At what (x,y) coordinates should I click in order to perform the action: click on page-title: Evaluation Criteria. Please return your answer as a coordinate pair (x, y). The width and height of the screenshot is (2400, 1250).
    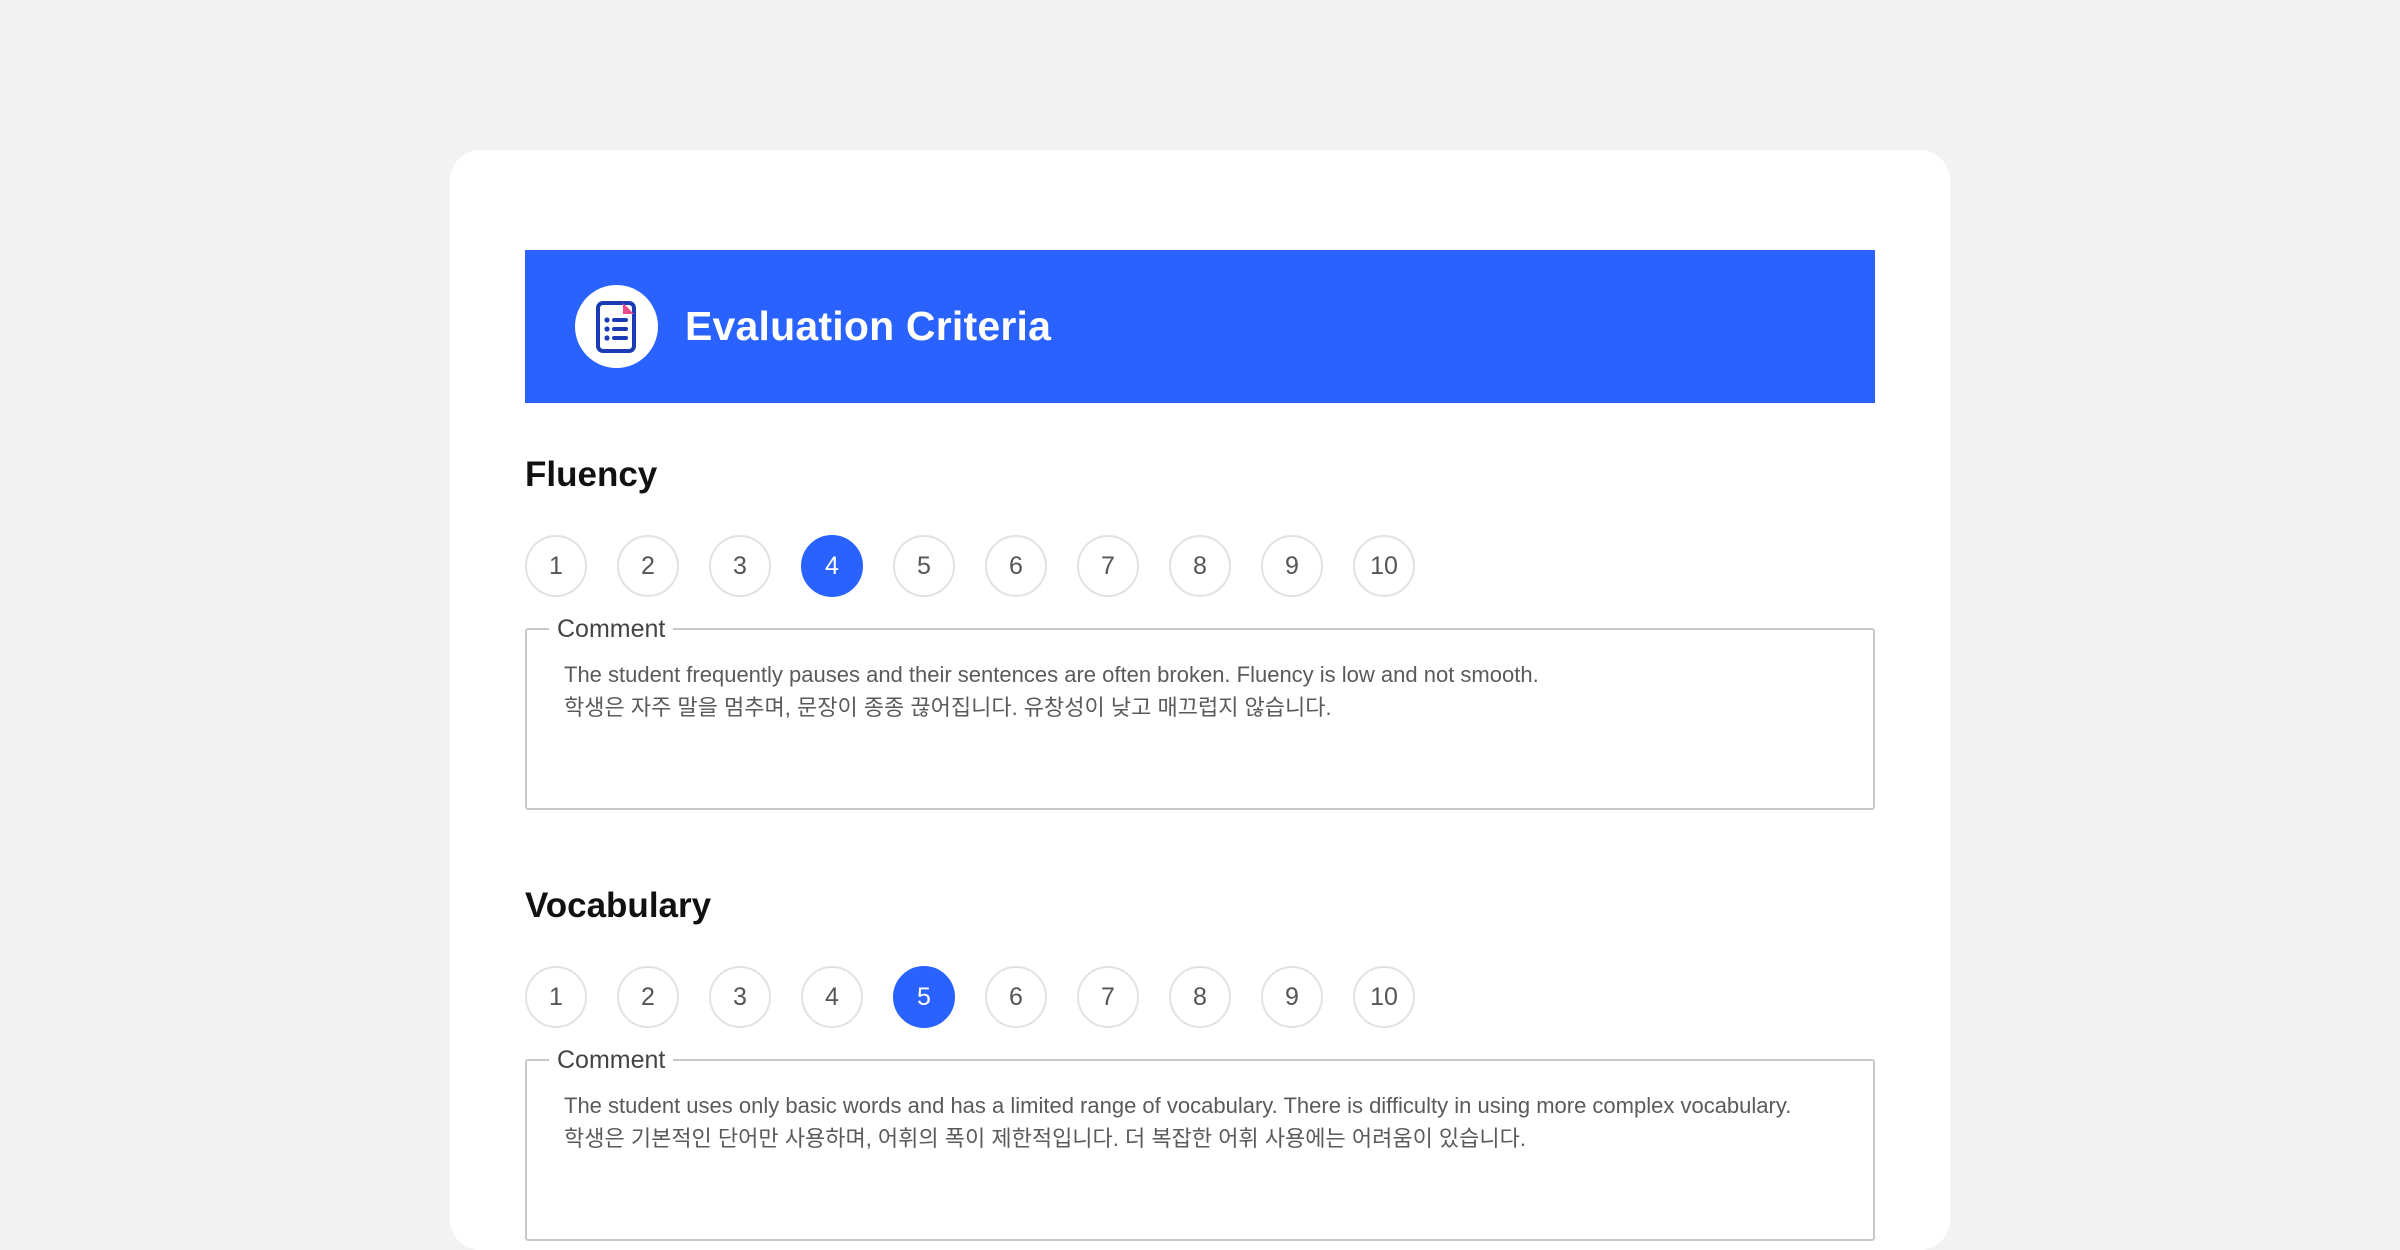
    Looking at the image, I should click on (868, 326).